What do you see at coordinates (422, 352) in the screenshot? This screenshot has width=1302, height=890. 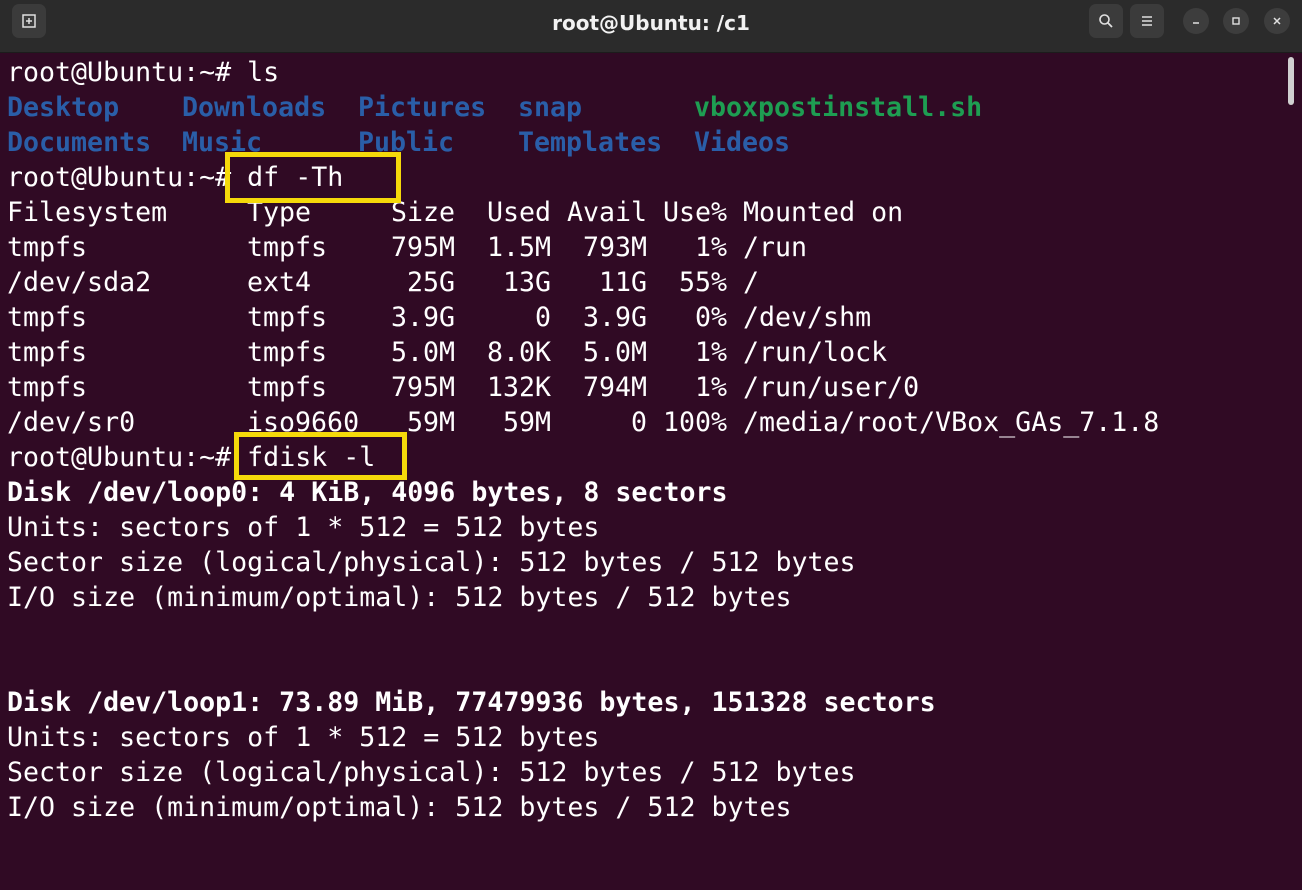 I see `df-cell-size: 5.0M` at bounding box center [422, 352].